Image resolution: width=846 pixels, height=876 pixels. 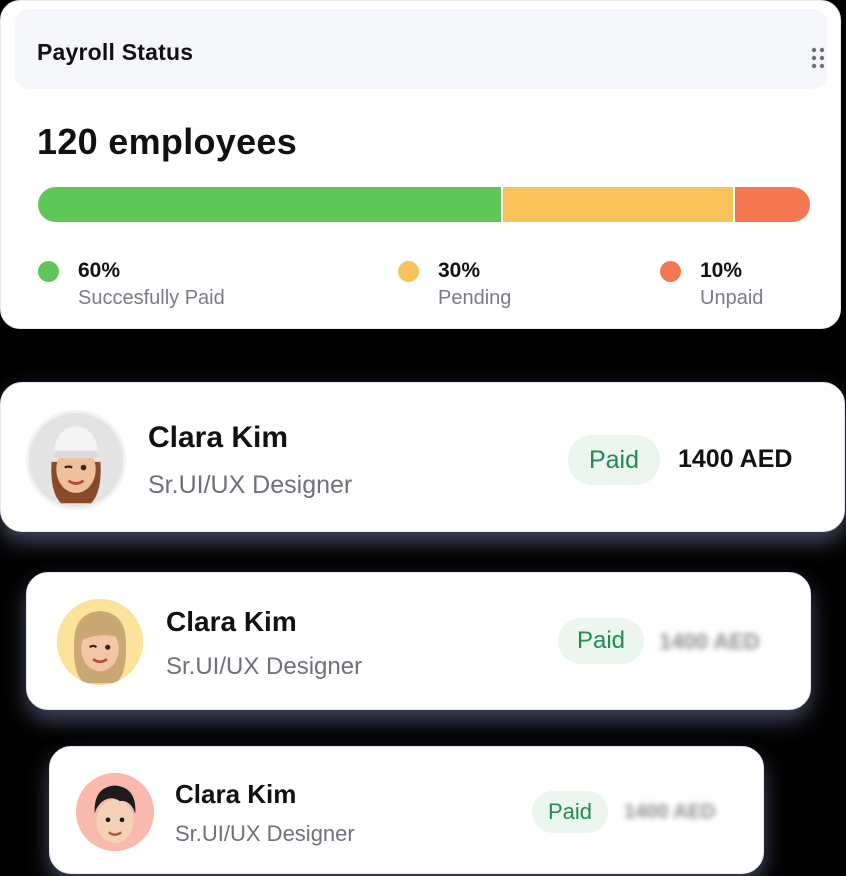 What do you see at coordinates (48, 271) in the screenshot?
I see `paid-dot-icon` at bounding box center [48, 271].